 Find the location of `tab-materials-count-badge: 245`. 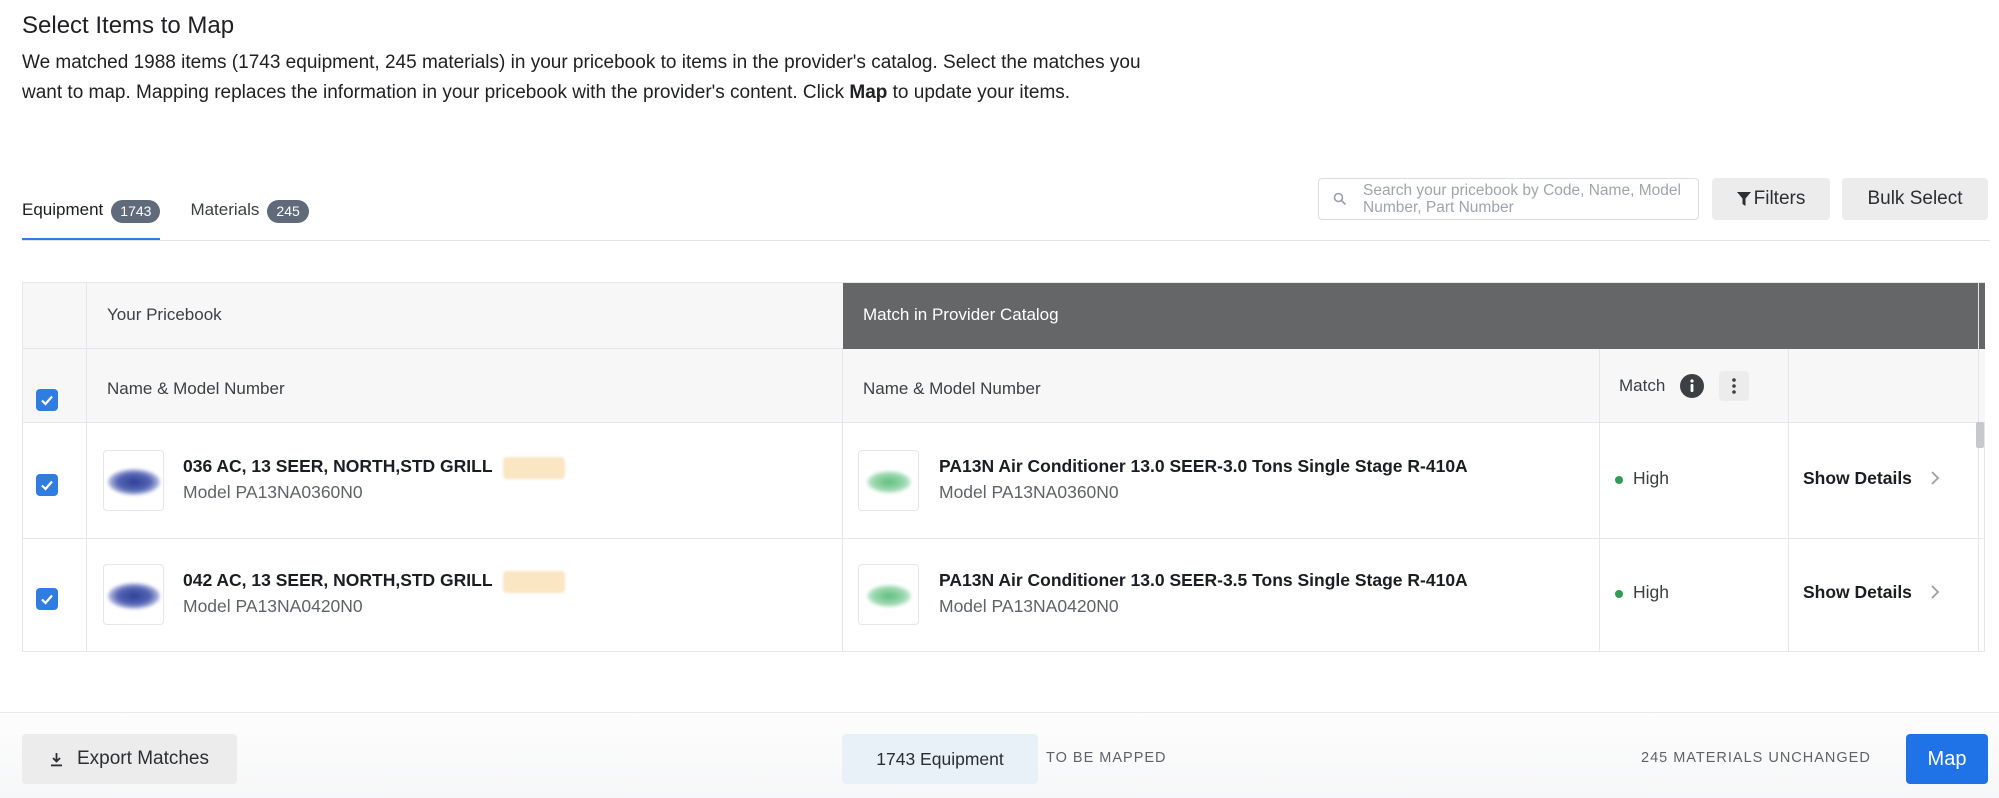

tab-materials-count-badge: 245 is located at coordinates (288, 211).